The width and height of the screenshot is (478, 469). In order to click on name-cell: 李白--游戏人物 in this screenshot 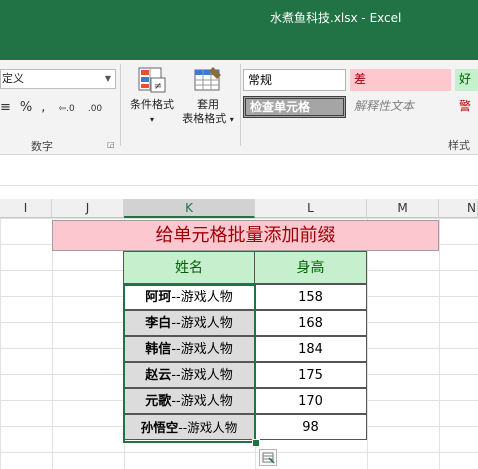, I will do `click(189, 323)`.